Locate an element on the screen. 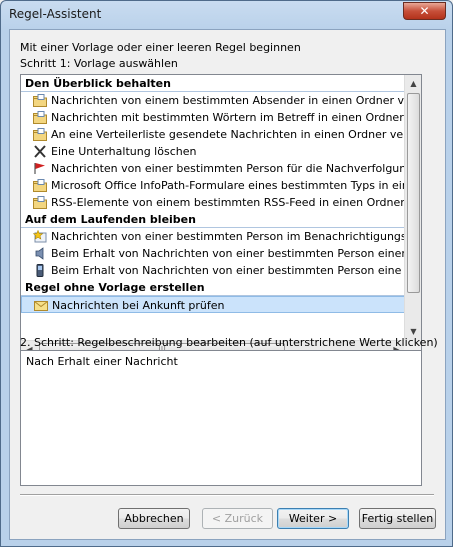  finish-button: Fertig stellen is located at coordinates (397, 518).